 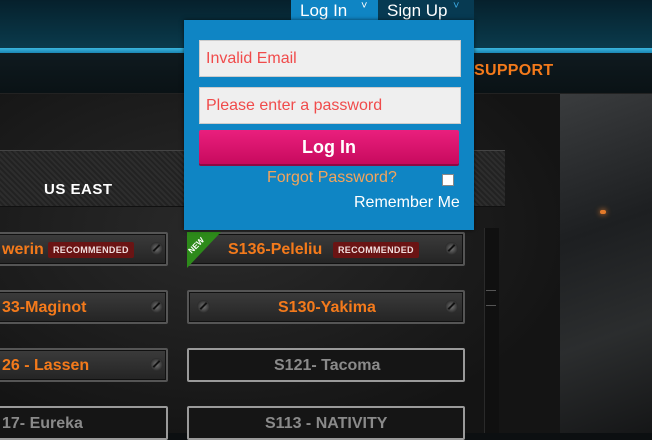 What do you see at coordinates (84, 423) in the screenshot?
I see `server-button-eureka: 17- Eureka` at bounding box center [84, 423].